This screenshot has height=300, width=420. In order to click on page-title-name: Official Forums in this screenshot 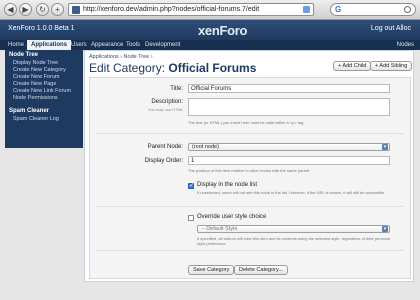, I will do `click(212, 68)`.